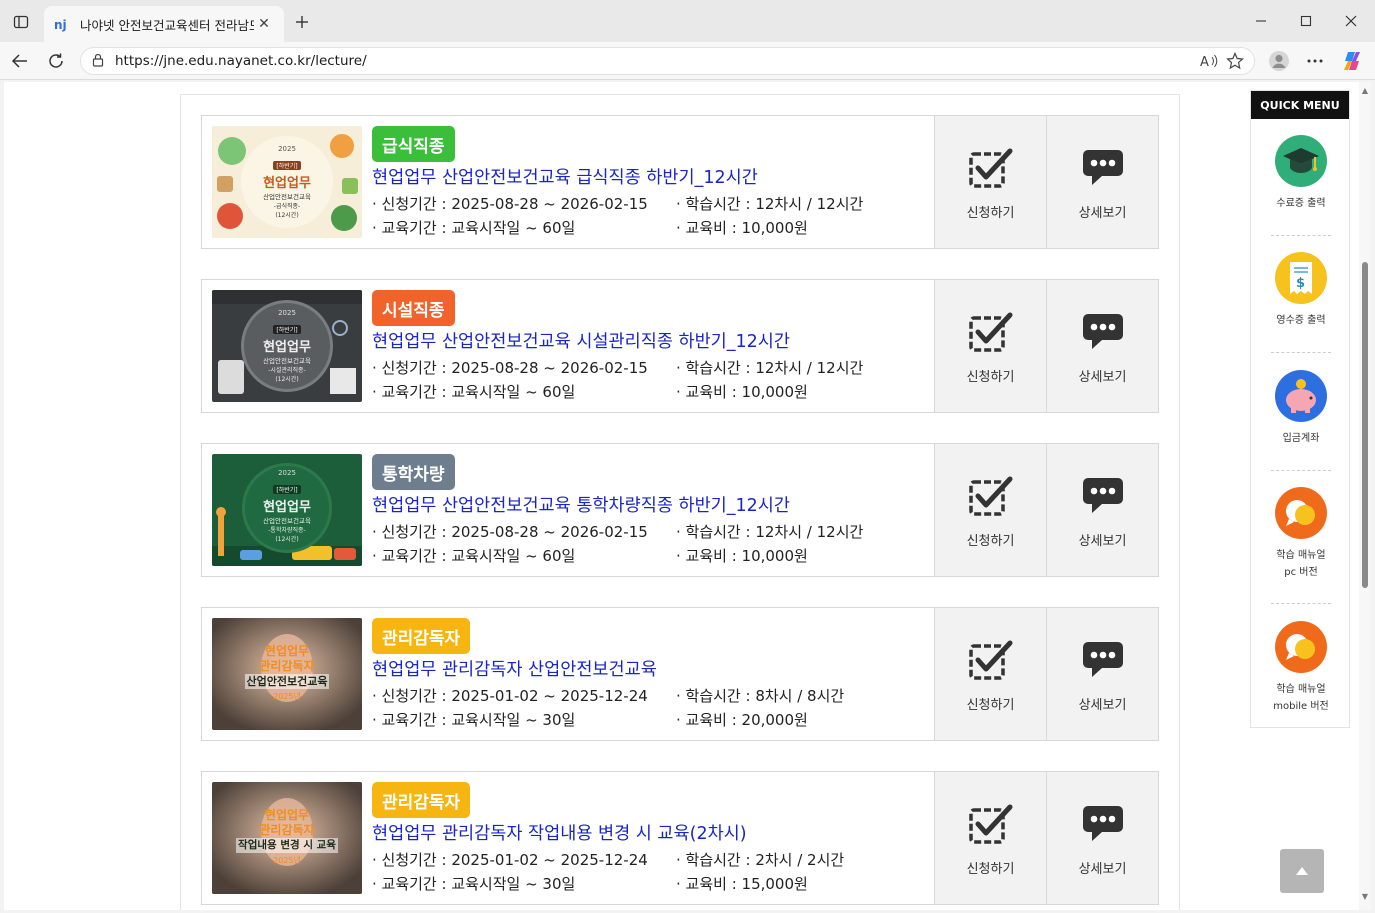 This screenshot has width=1375, height=913. I want to click on piggy-bank-icon, so click(1301, 396).